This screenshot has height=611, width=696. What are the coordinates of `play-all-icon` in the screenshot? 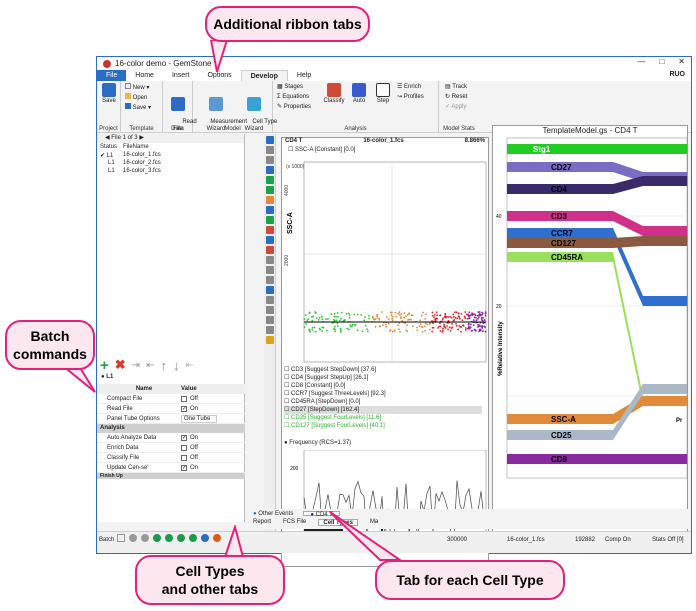 It's located at (169, 538).